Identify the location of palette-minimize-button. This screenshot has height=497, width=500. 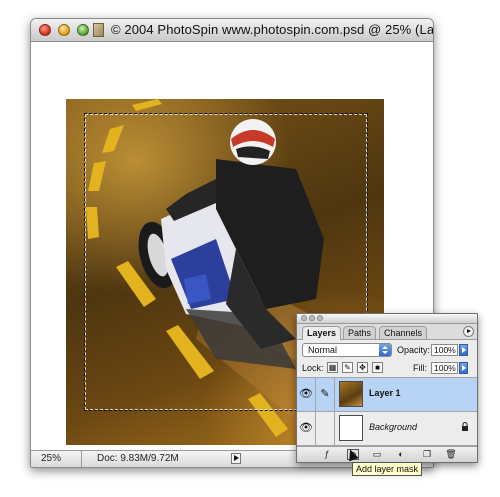
(312, 318).